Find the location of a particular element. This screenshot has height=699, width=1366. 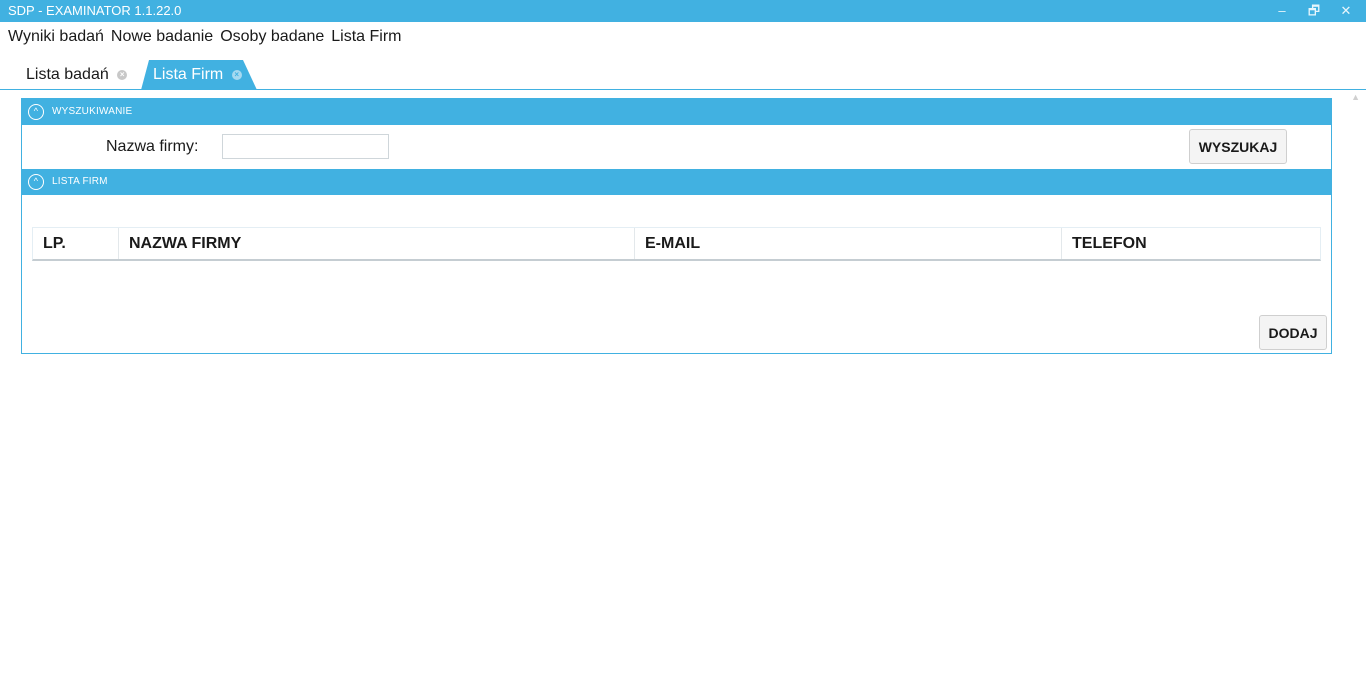

window-title: SDP - EXAMINATOR 1.1.22.0 is located at coordinates (95, 10).